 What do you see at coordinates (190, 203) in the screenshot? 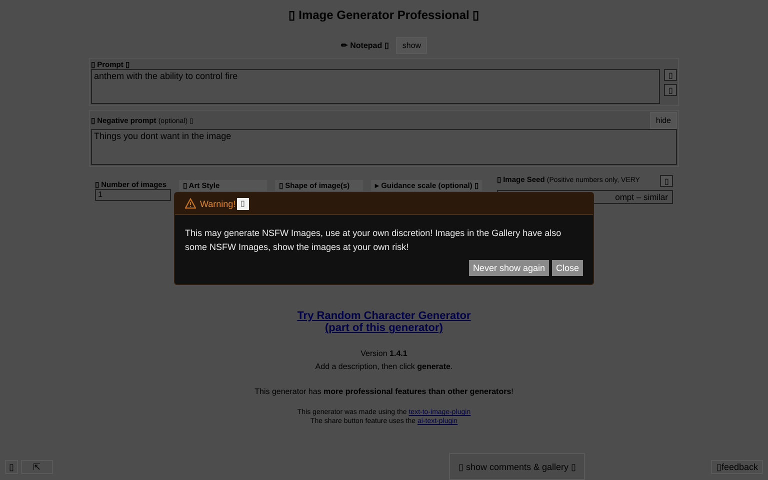
I see `warning-icon` at bounding box center [190, 203].